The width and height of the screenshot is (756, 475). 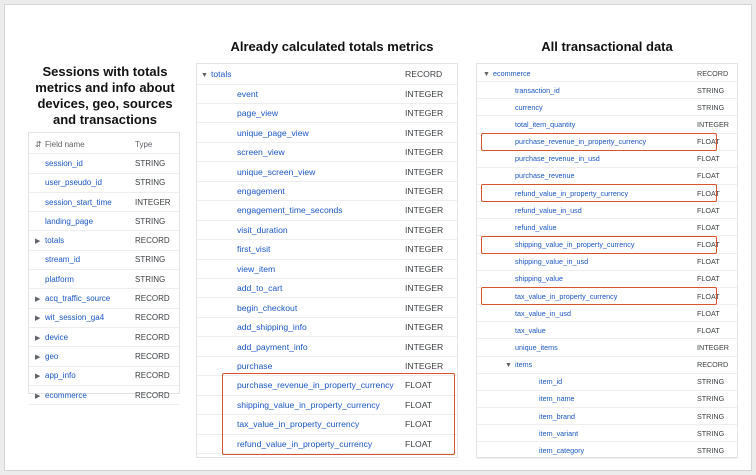 I want to click on table-row: event INTEGER, so click(x=327, y=94).